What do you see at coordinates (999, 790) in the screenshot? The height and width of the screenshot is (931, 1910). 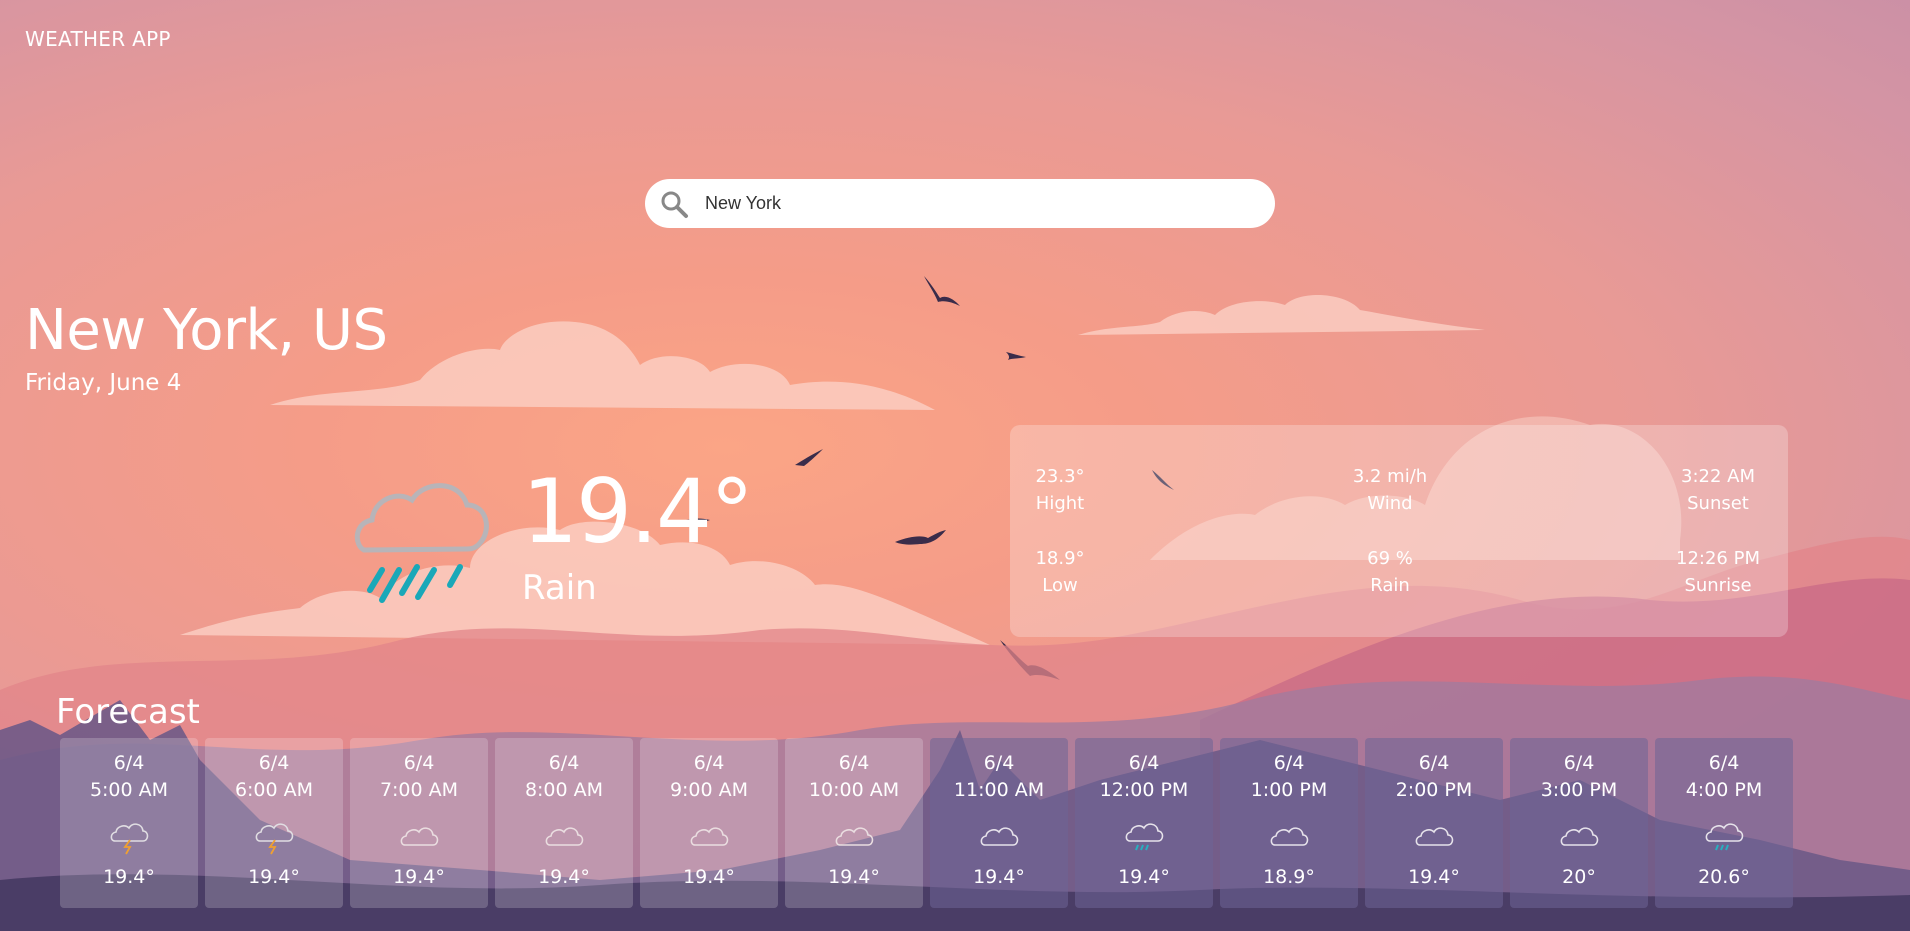 I see `forecast-time: 11:00 AM` at bounding box center [999, 790].